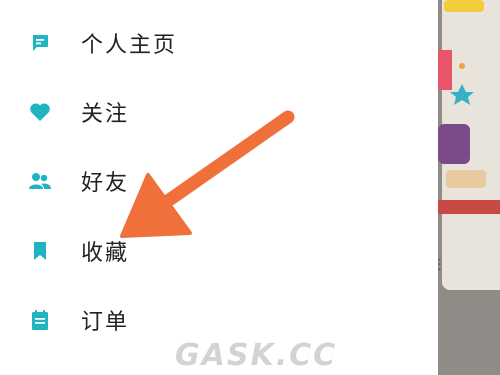 The image size is (500, 375). I want to click on annotation-arrow, so click(207, 174).